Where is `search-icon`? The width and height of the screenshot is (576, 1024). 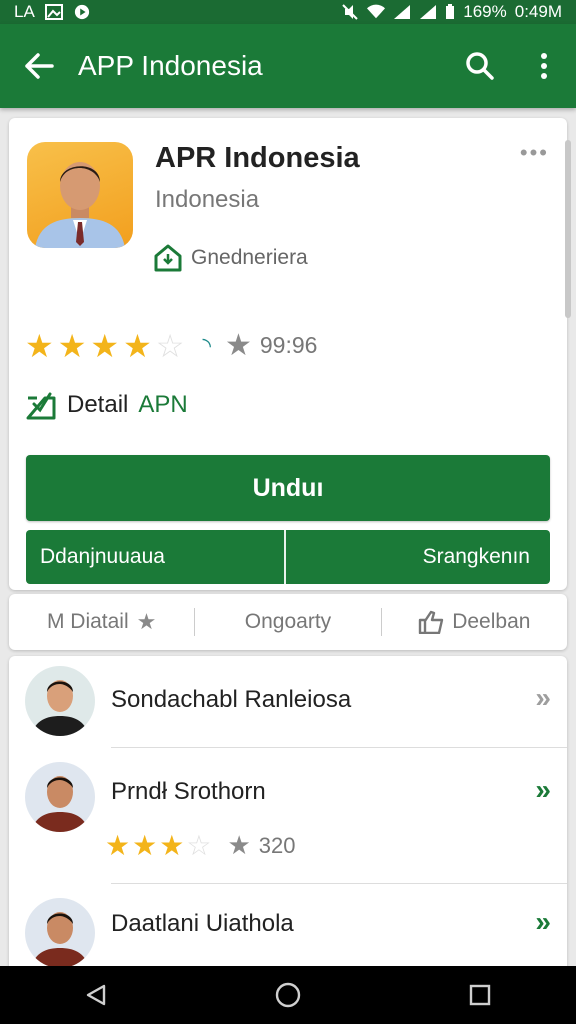 search-icon is located at coordinates (480, 66).